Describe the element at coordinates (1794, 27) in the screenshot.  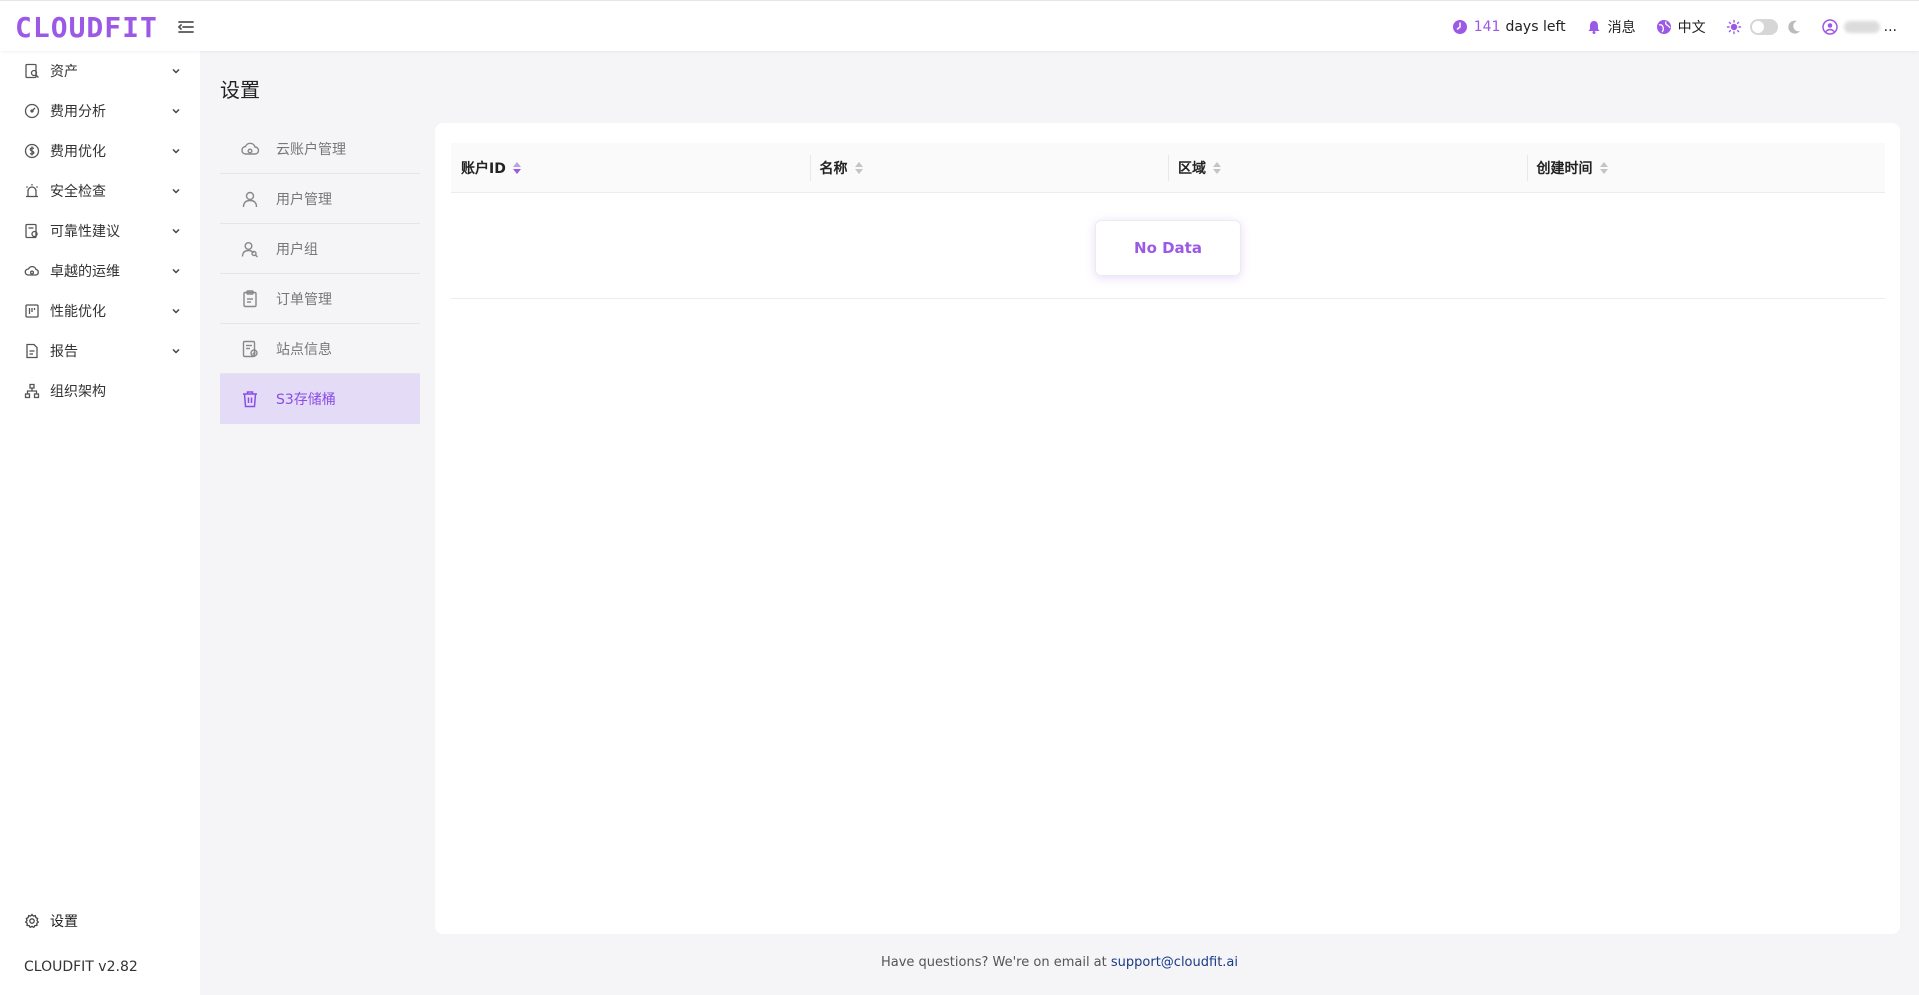
I see `moon-icon` at that location.